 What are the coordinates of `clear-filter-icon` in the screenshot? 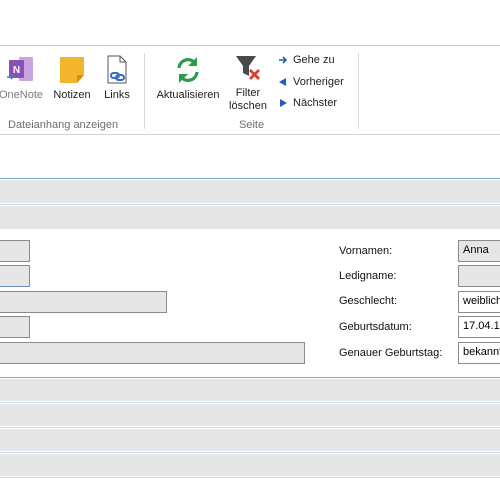 It's located at (248, 68).